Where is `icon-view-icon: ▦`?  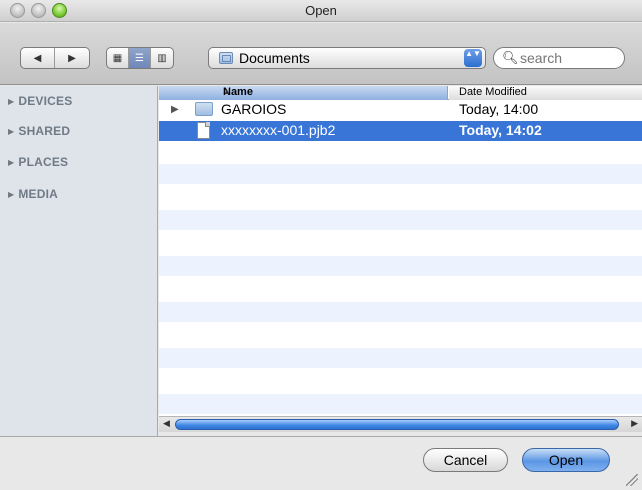
icon-view-icon: ▦ is located at coordinates (118, 58).